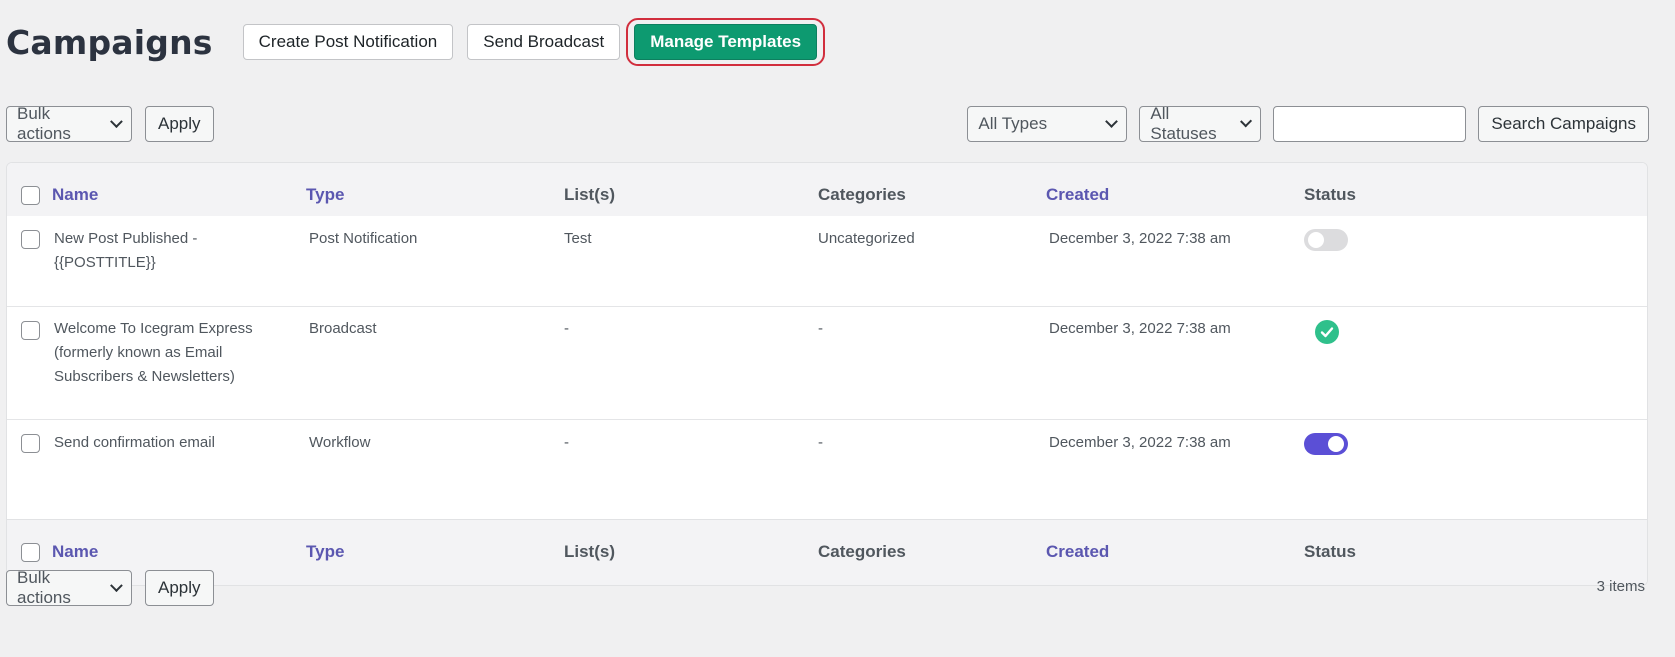 Image resolution: width=1675 pixels, height=657 pixels. I want to click on campaign-name: Send confirmation email, so click(134, 443).